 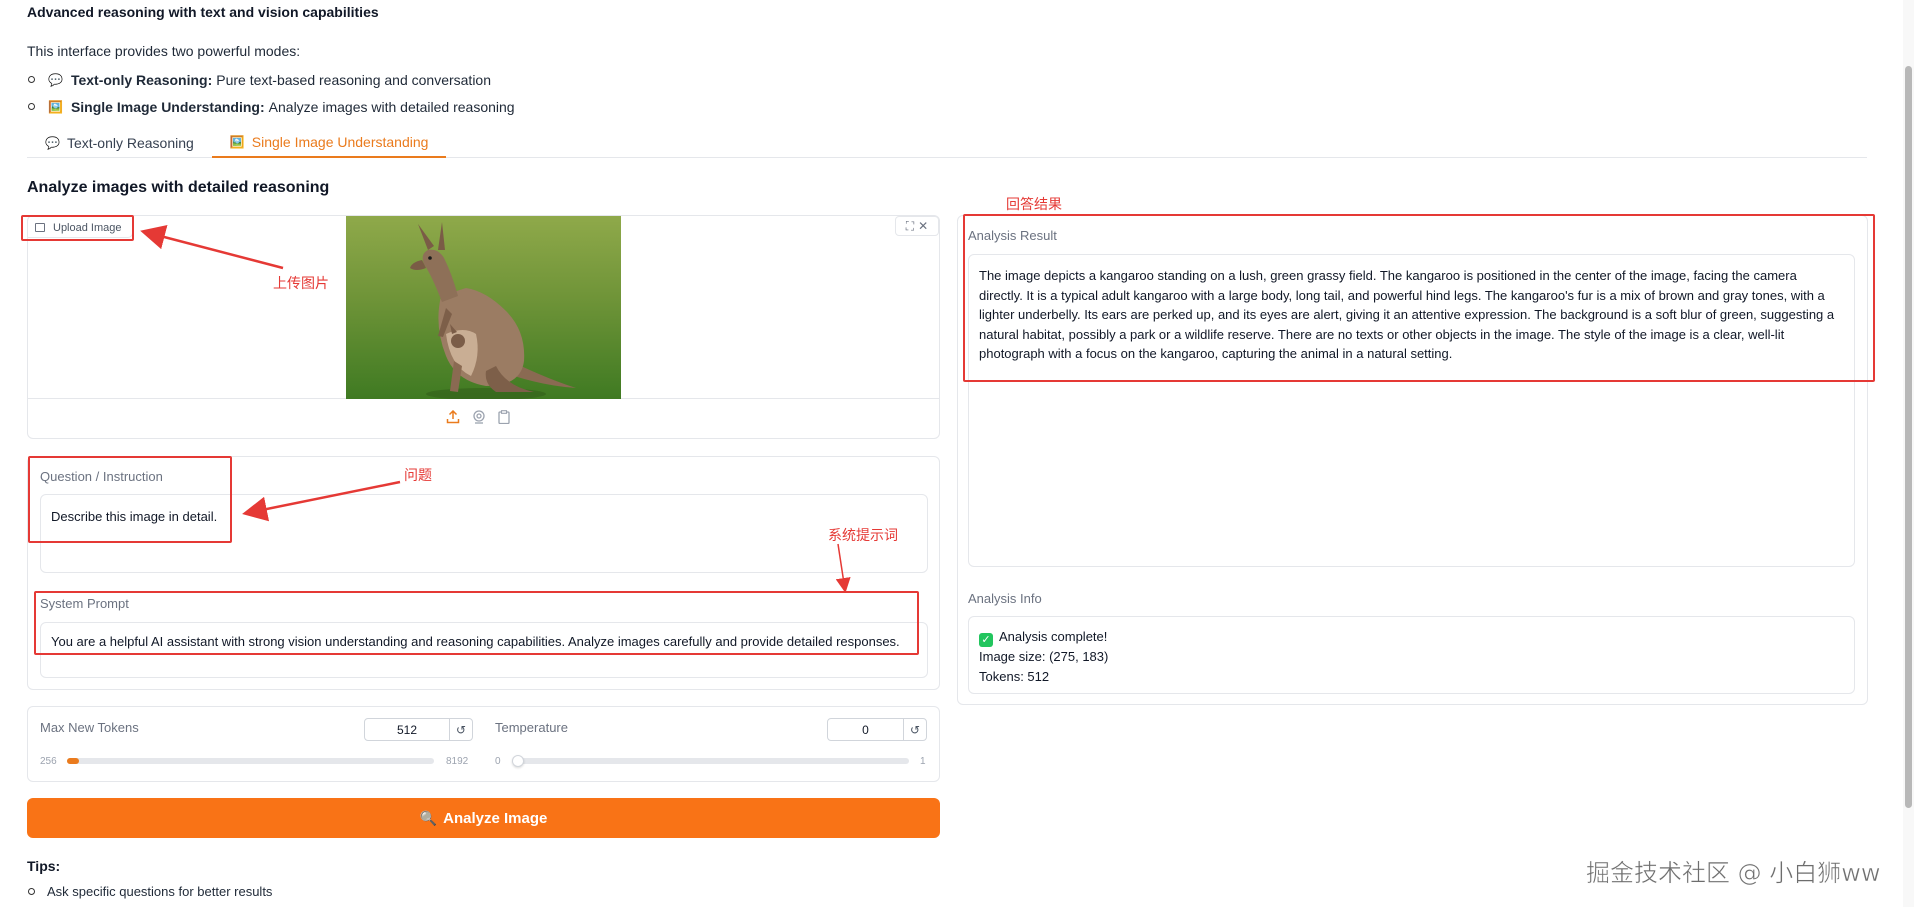 What do you see at coordinates (77, 228) in the screenshot?
I see `annotation-box-upload` at bounding box center [77, 228].